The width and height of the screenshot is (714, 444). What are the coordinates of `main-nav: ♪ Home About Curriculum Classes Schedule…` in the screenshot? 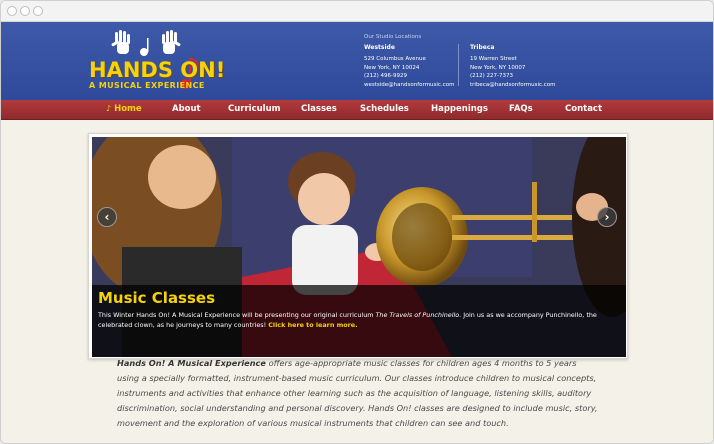 It's located at (357, 110).